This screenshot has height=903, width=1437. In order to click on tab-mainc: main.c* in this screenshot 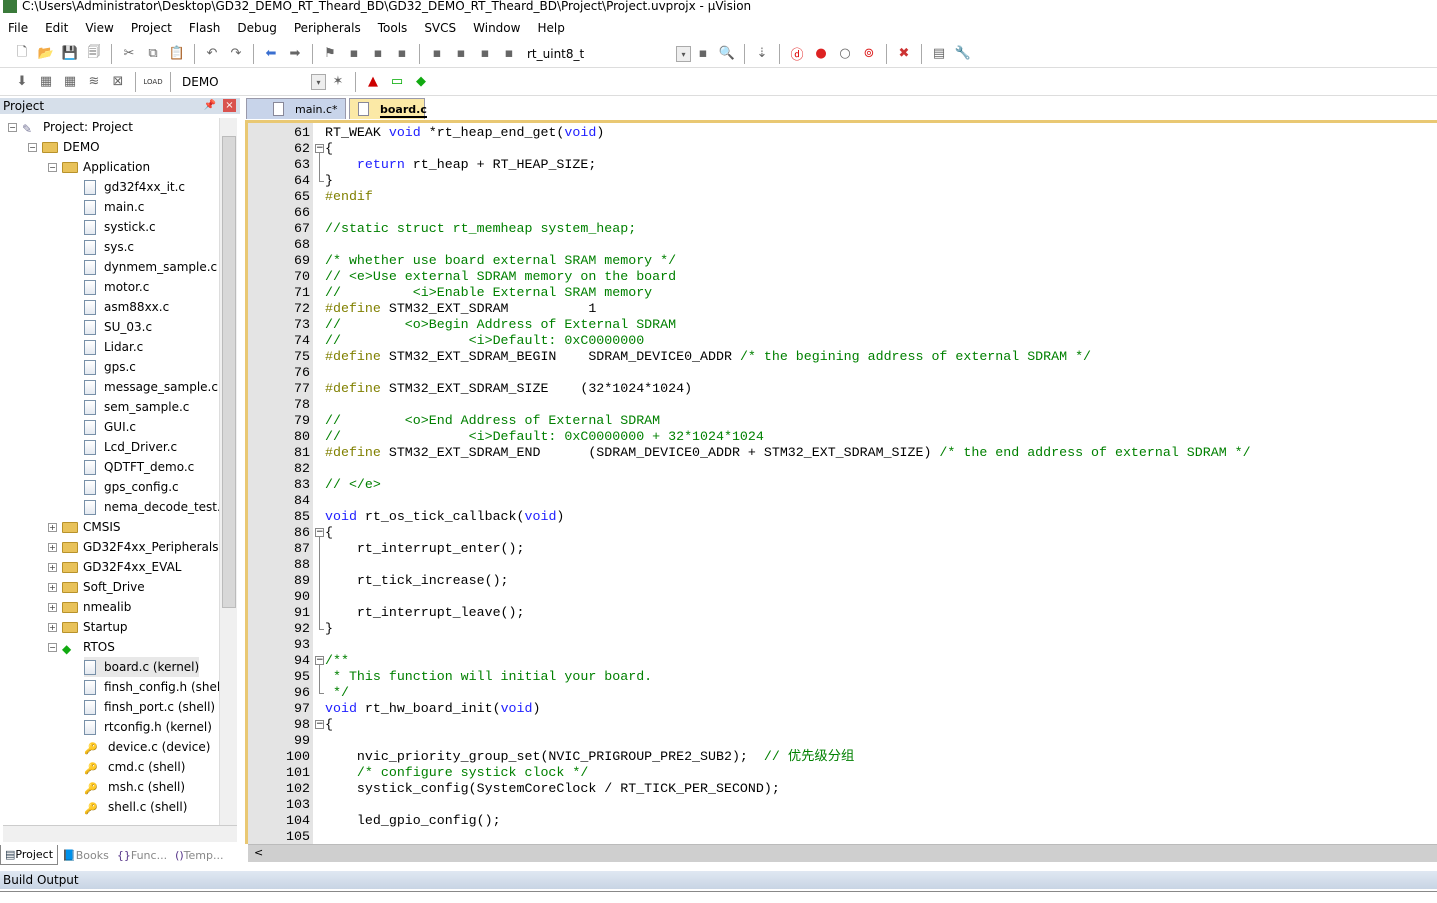, I will do `click(296, 108)`.